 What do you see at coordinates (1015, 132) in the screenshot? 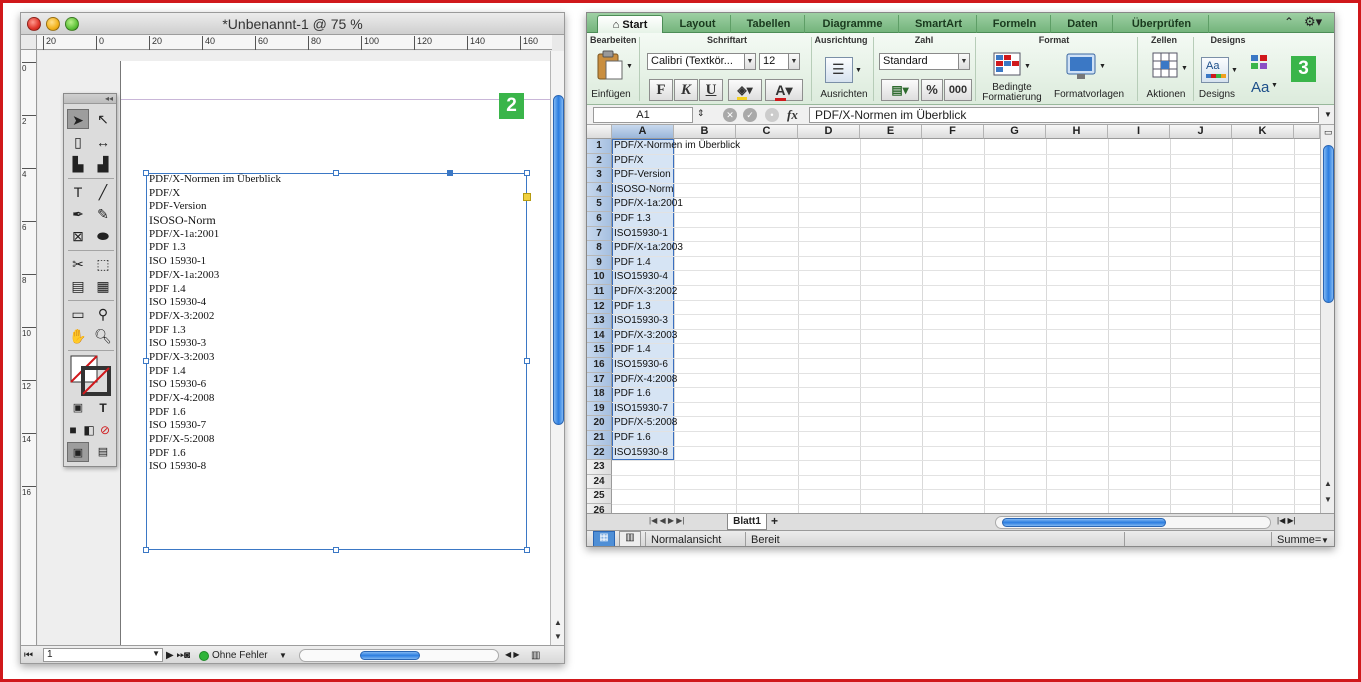
I see `column-header: G` at bounding box center [1015, 132].